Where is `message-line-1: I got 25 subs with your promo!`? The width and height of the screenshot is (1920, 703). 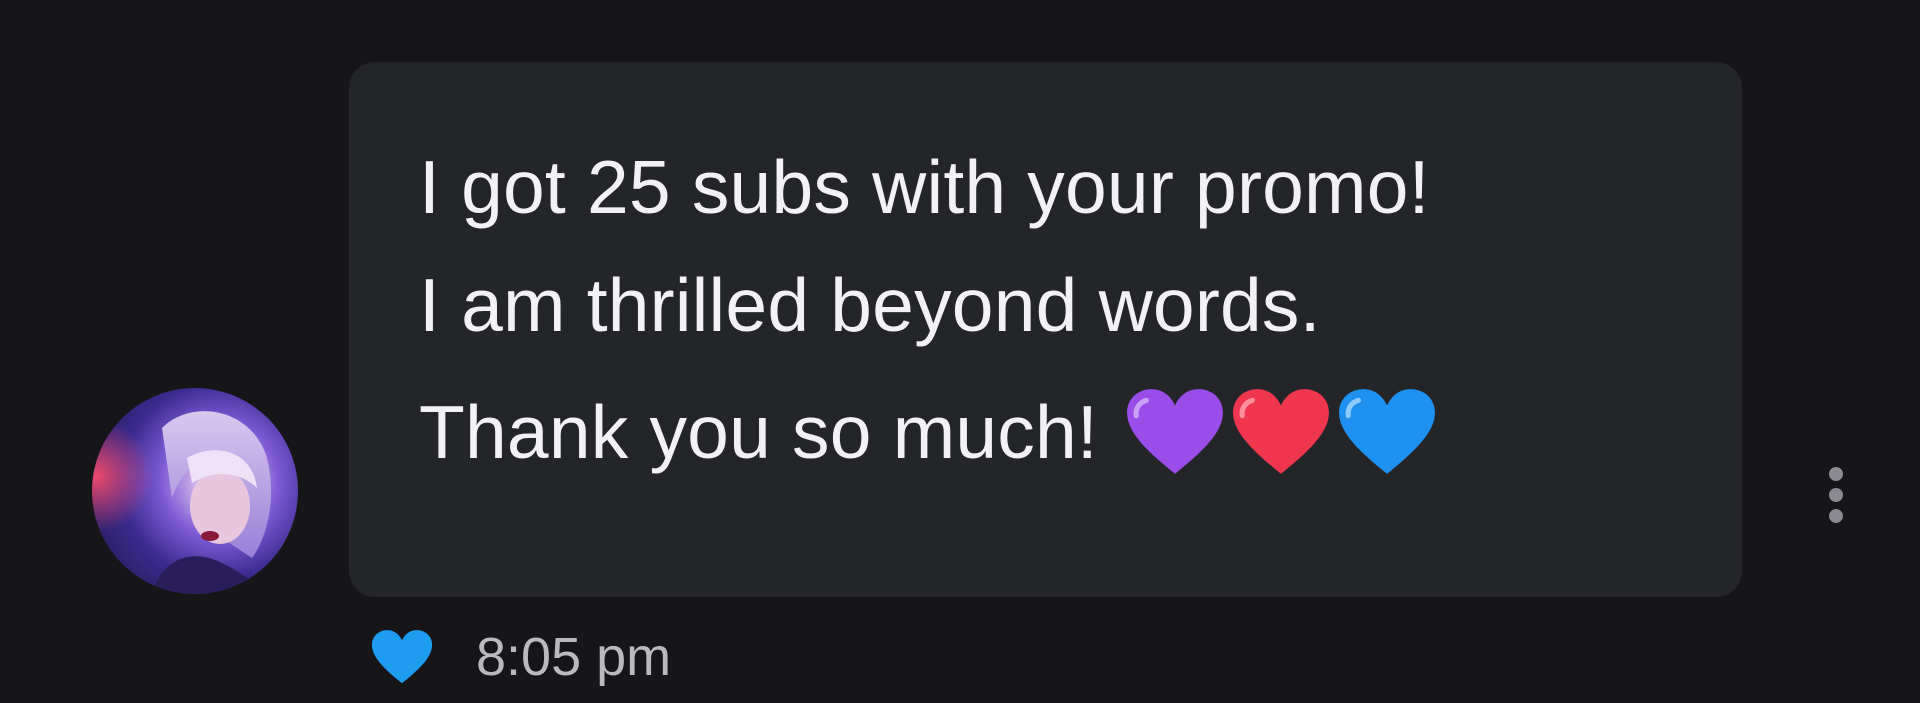
message-line-1: I got 25 subs with your promo! is located at coordinates (924, 187).